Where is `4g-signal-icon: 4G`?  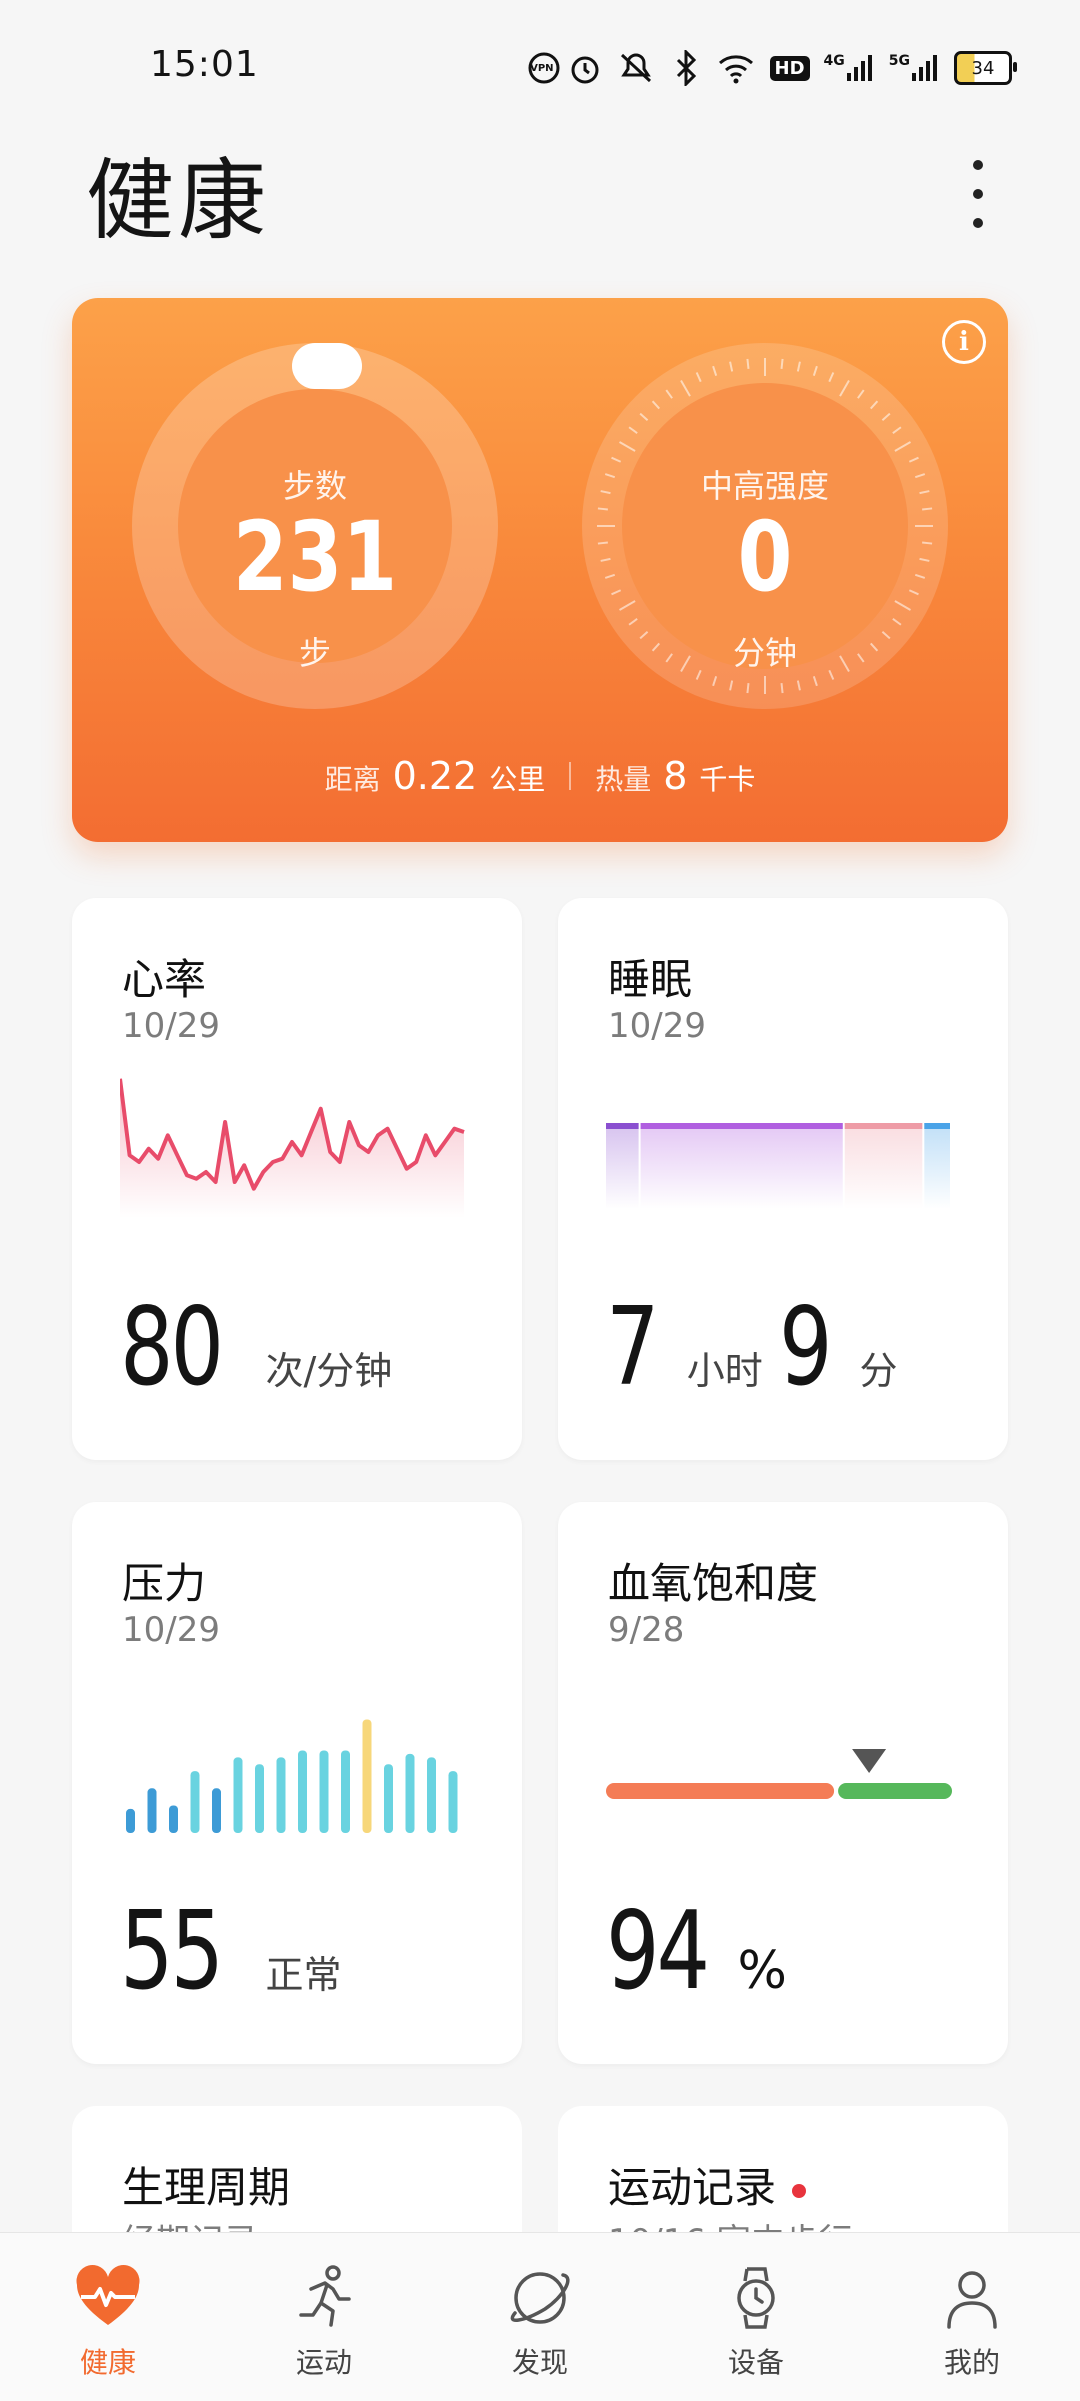
4g-signal-icon: 4G is located at coordinates (849, 68).